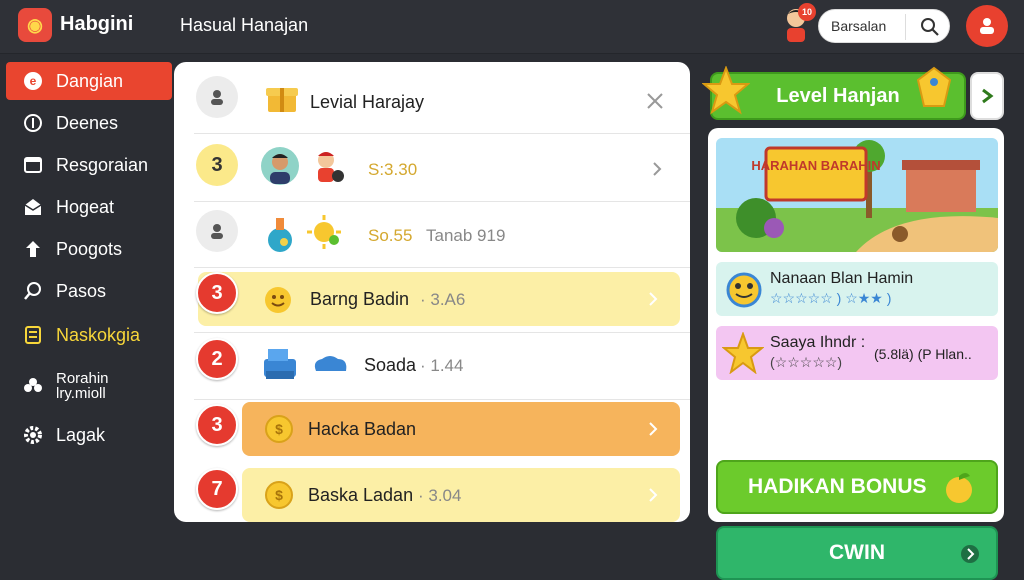  Describe the element at coordinates (33, 207) in the screenshot. I see `mail-icon` at that location.